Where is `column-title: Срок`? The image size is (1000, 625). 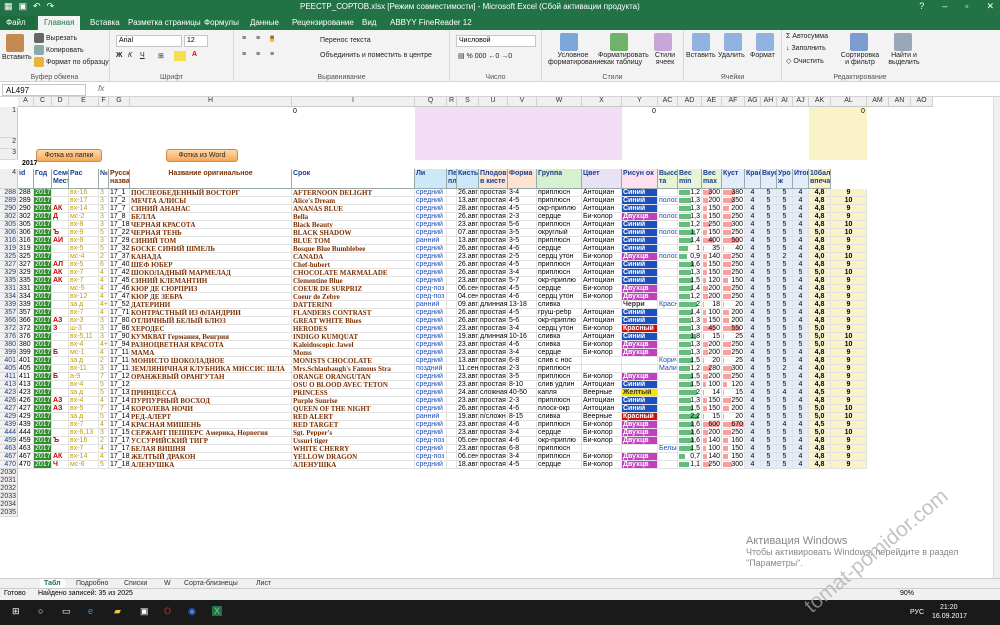 column-title: Срок is located at coordinates (353, 179).